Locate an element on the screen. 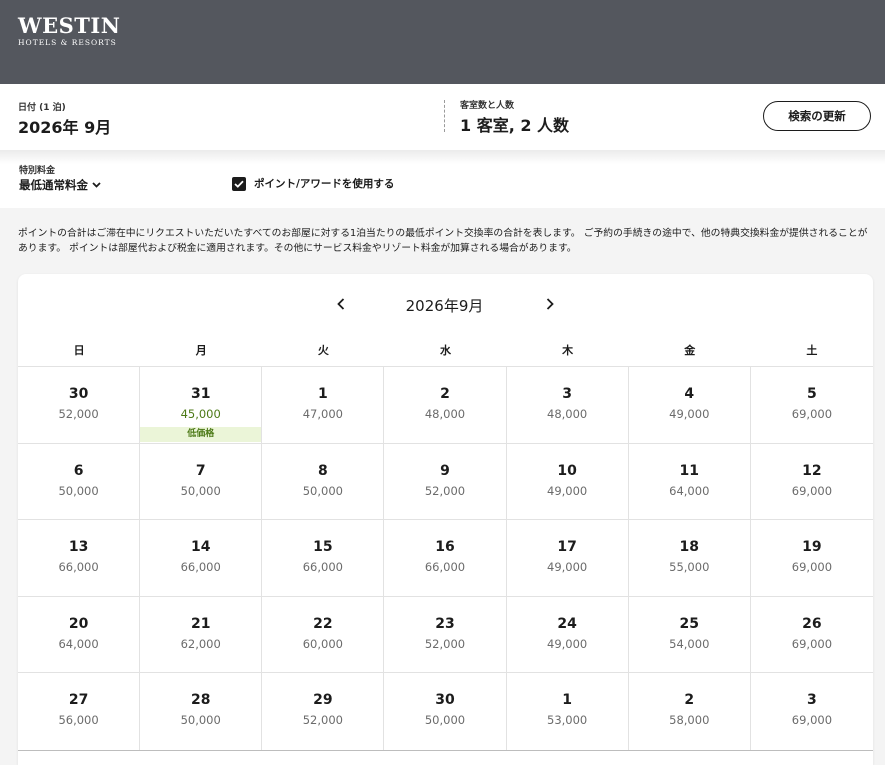 The image size is (885, 765). use-points-label: ポイント/アワードを使用する is located at coordinates (324, 184).